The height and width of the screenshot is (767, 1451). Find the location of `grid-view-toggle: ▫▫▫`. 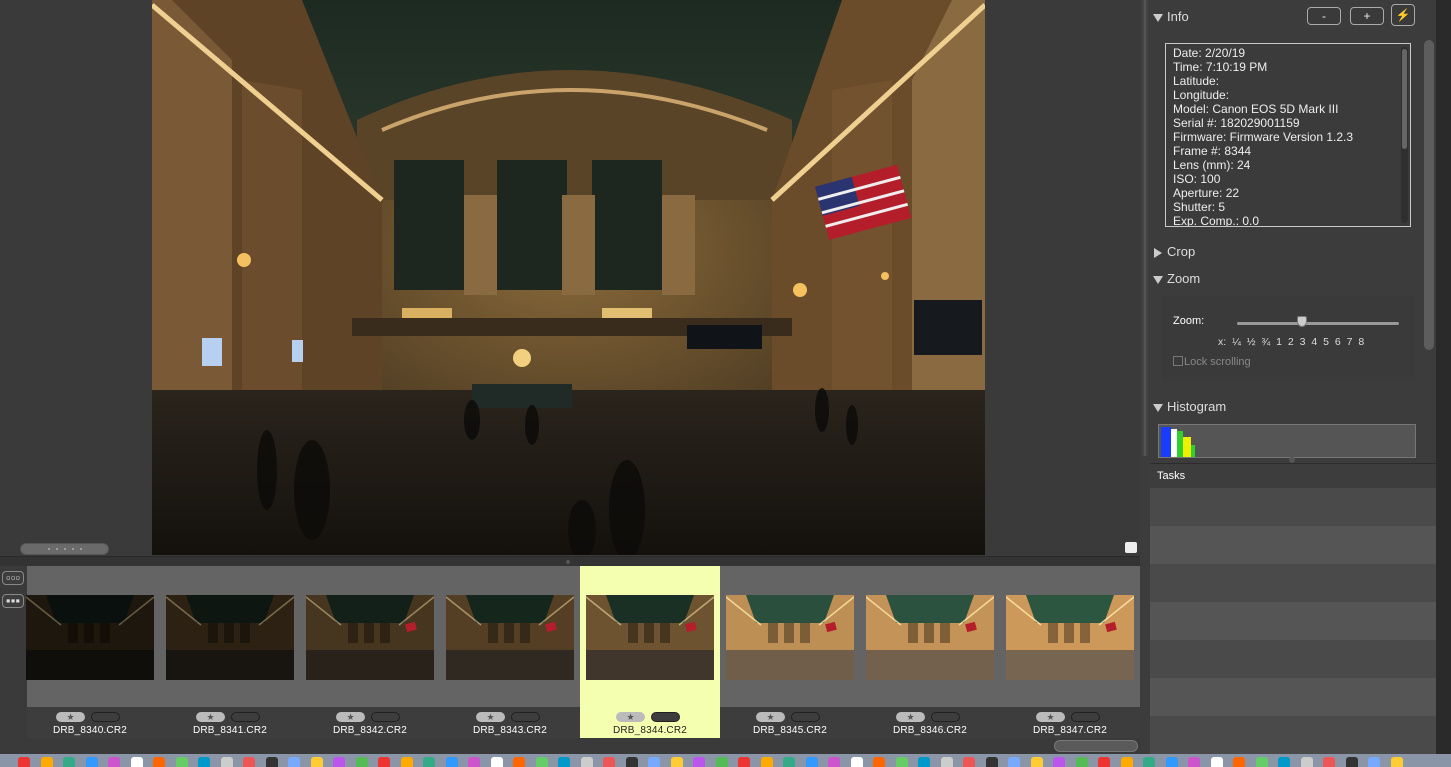

grid-view-toggle: ▫▫▫ is located at coordinates (13, 578).